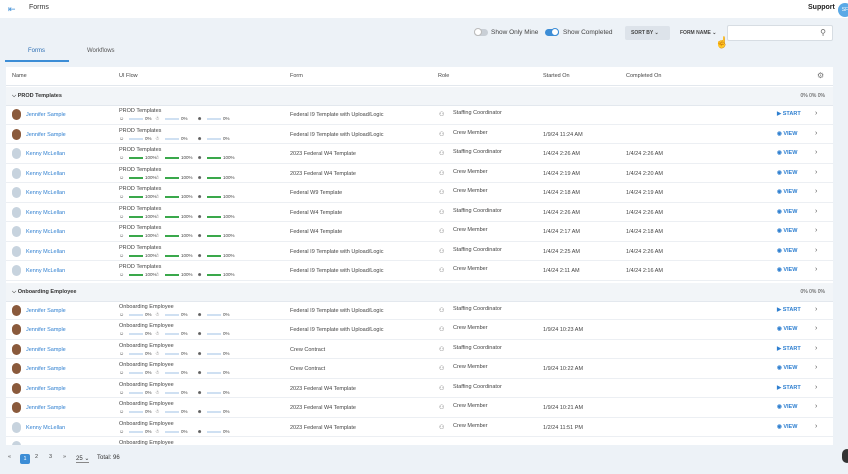 This screenshot has height=474, width=848. Describe the element at coordinates (83, 459) in the screenshot. I see `per-page-select: 25 ⌄` at that location.